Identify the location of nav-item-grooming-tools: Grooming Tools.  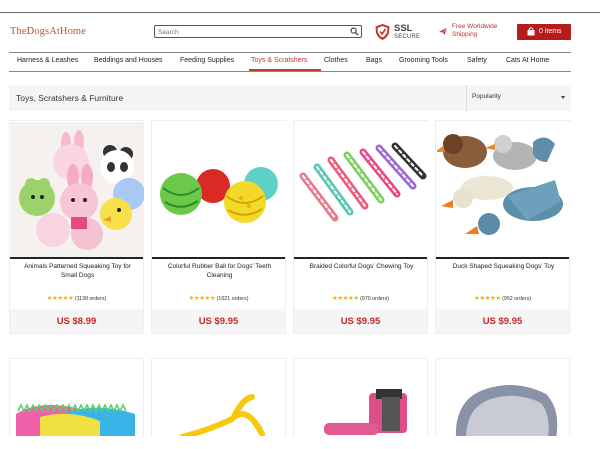
(423, 60).